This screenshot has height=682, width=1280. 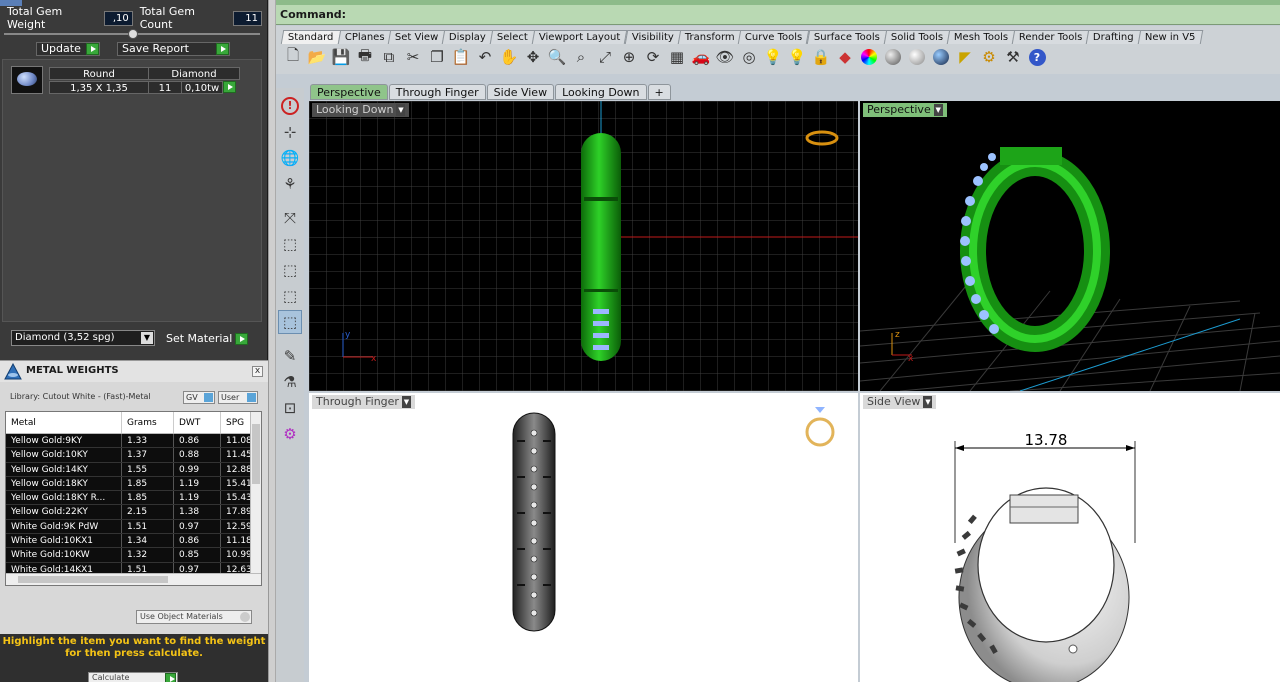 I want to click on layer-icon: ◆, so click(x=845, y=57).